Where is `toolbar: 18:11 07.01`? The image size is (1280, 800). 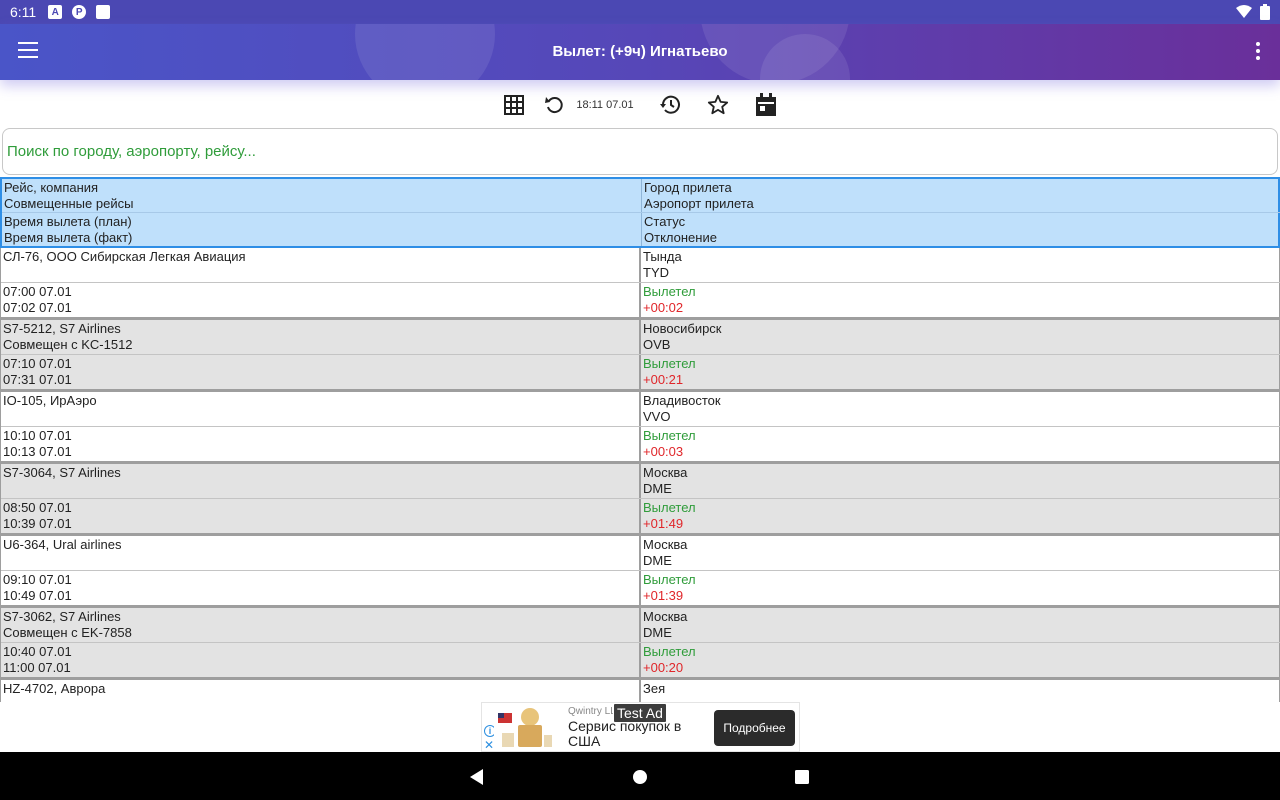
toolbar: 18:11 07.01 is located at coordinates (640, 105).